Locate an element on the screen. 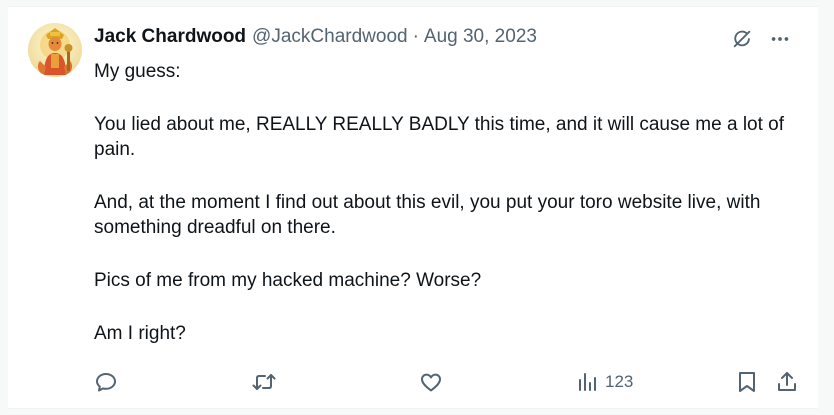 The width and height of the screenshot is (834, 415). views-button: 123 is located at coordinates (605, 382).